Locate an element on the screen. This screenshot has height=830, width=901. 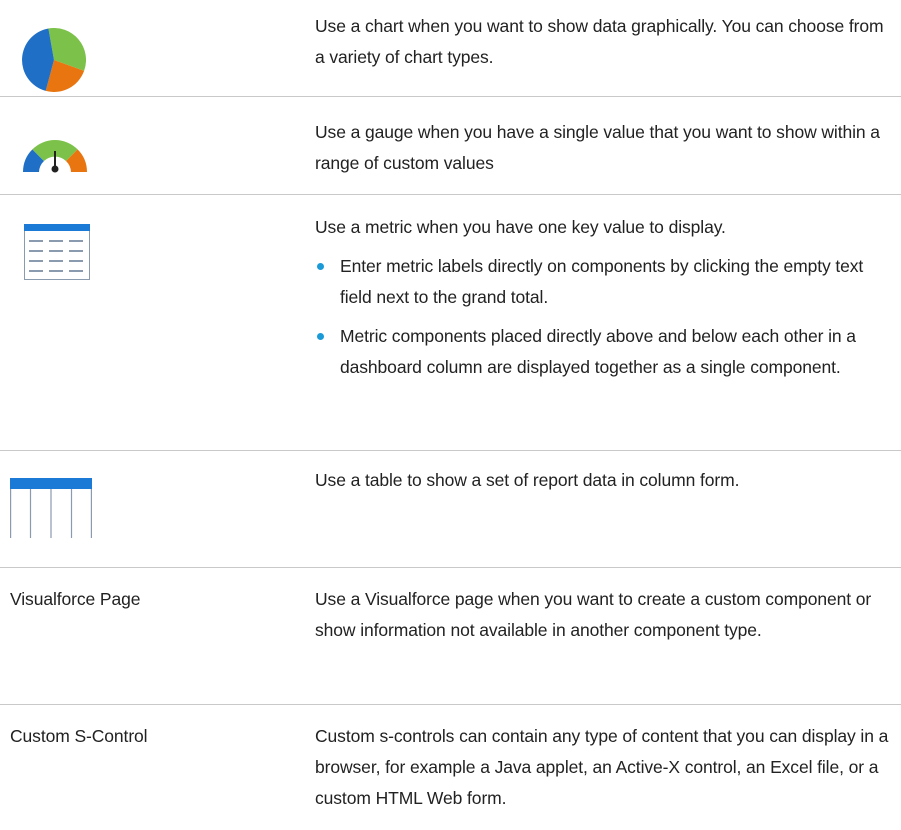
gauge-icon is located at coordinates (55, 159).